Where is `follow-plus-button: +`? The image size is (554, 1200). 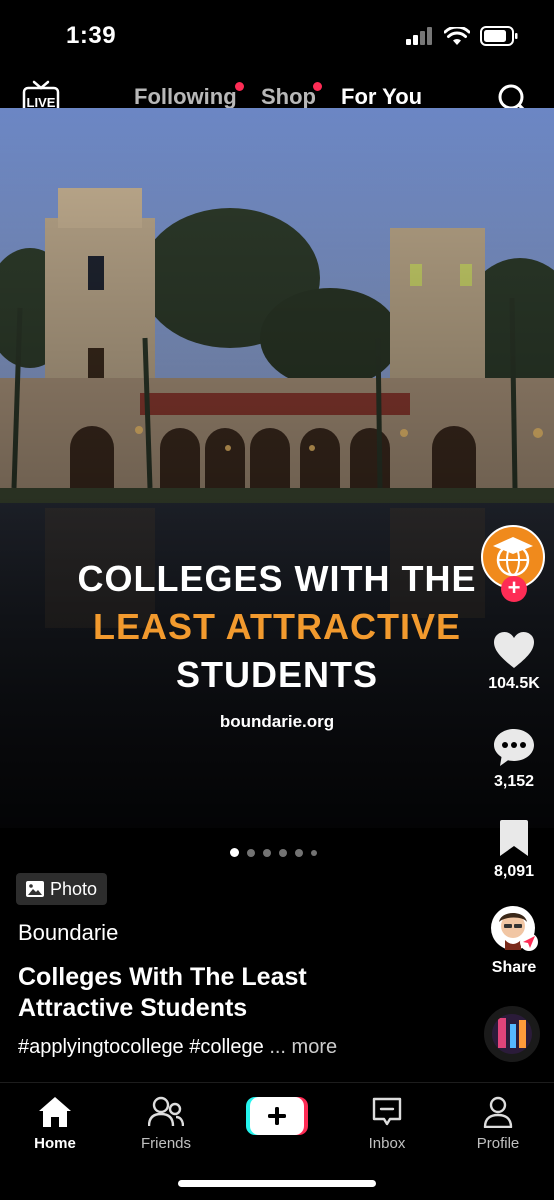
follow-plus-button: + is located at coordinates (514, 589).